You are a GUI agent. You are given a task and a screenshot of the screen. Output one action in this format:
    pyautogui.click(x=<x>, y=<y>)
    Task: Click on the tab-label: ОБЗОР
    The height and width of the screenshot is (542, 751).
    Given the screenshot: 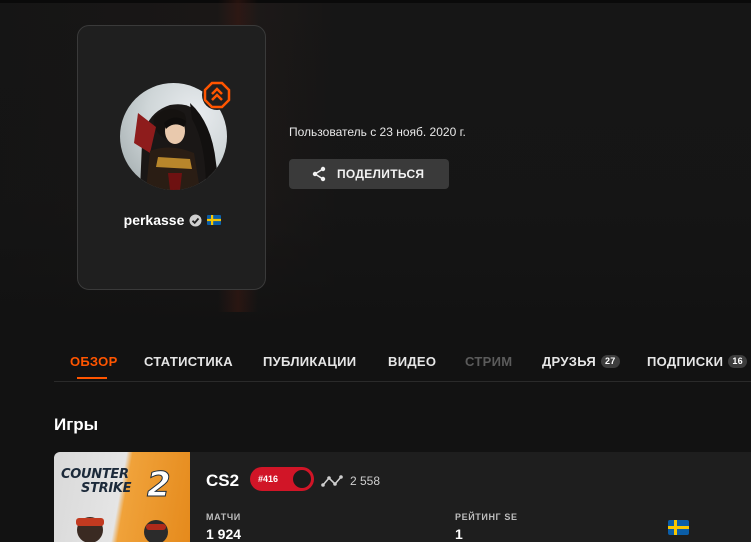 What is the action you would take?
    pyautogui.click(x=94, y=361)
    